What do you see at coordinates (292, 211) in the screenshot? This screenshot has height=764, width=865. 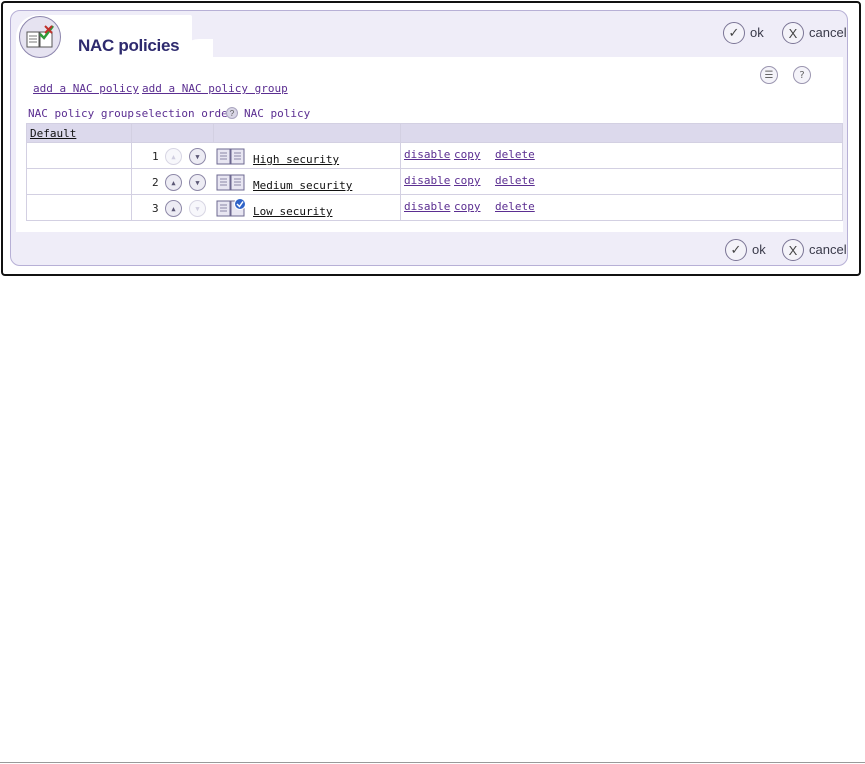 I see `policy-link-low-security: Low security` at bounding box center [292, 211].